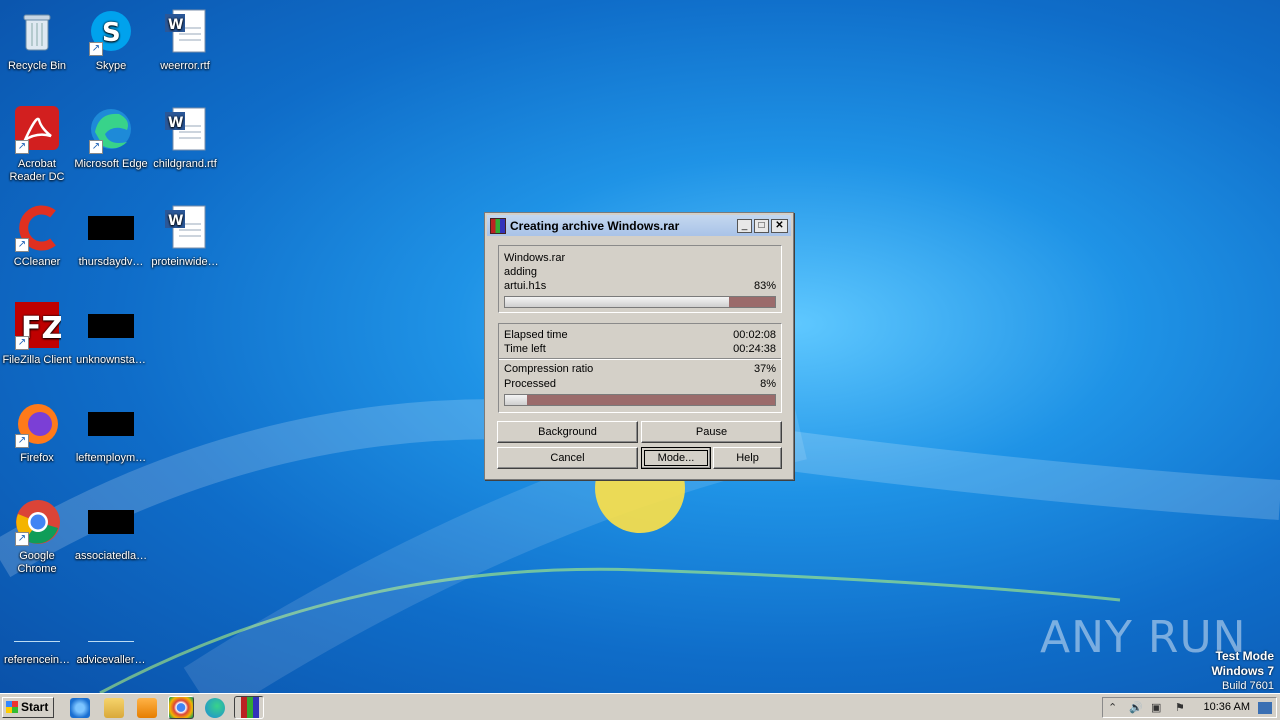 The image size is (1280, 720). Describe the element at coordinates (640, 258) in the screenshot. I see `archive-name-row: Windows.rar` at that location.